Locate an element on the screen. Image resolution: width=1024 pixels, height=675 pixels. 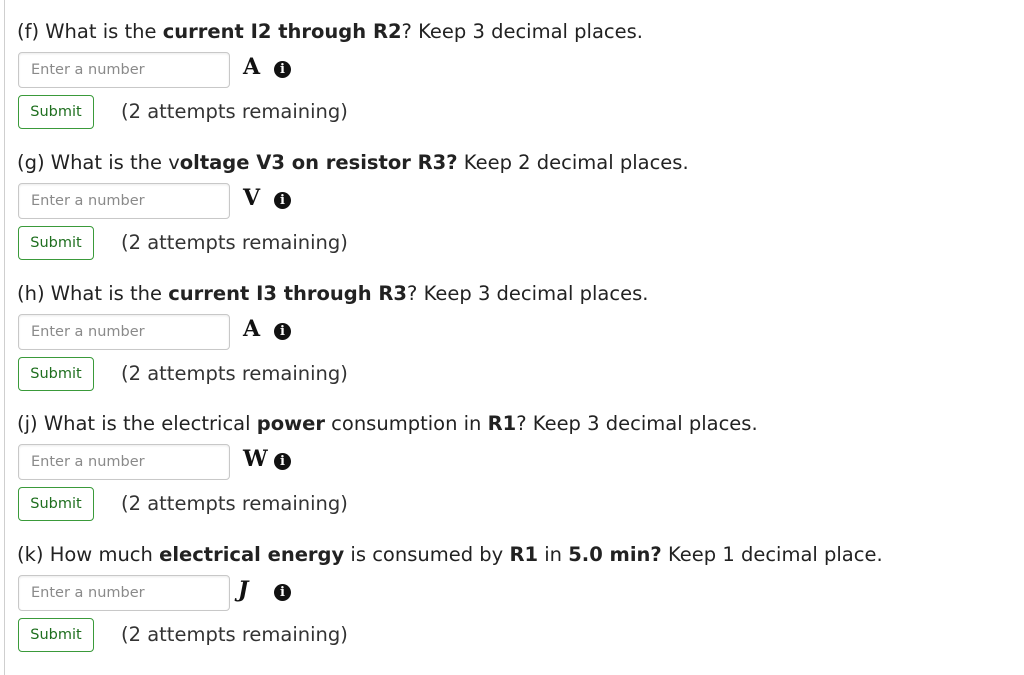
answer-input-f is located at coordinates (124, 70).